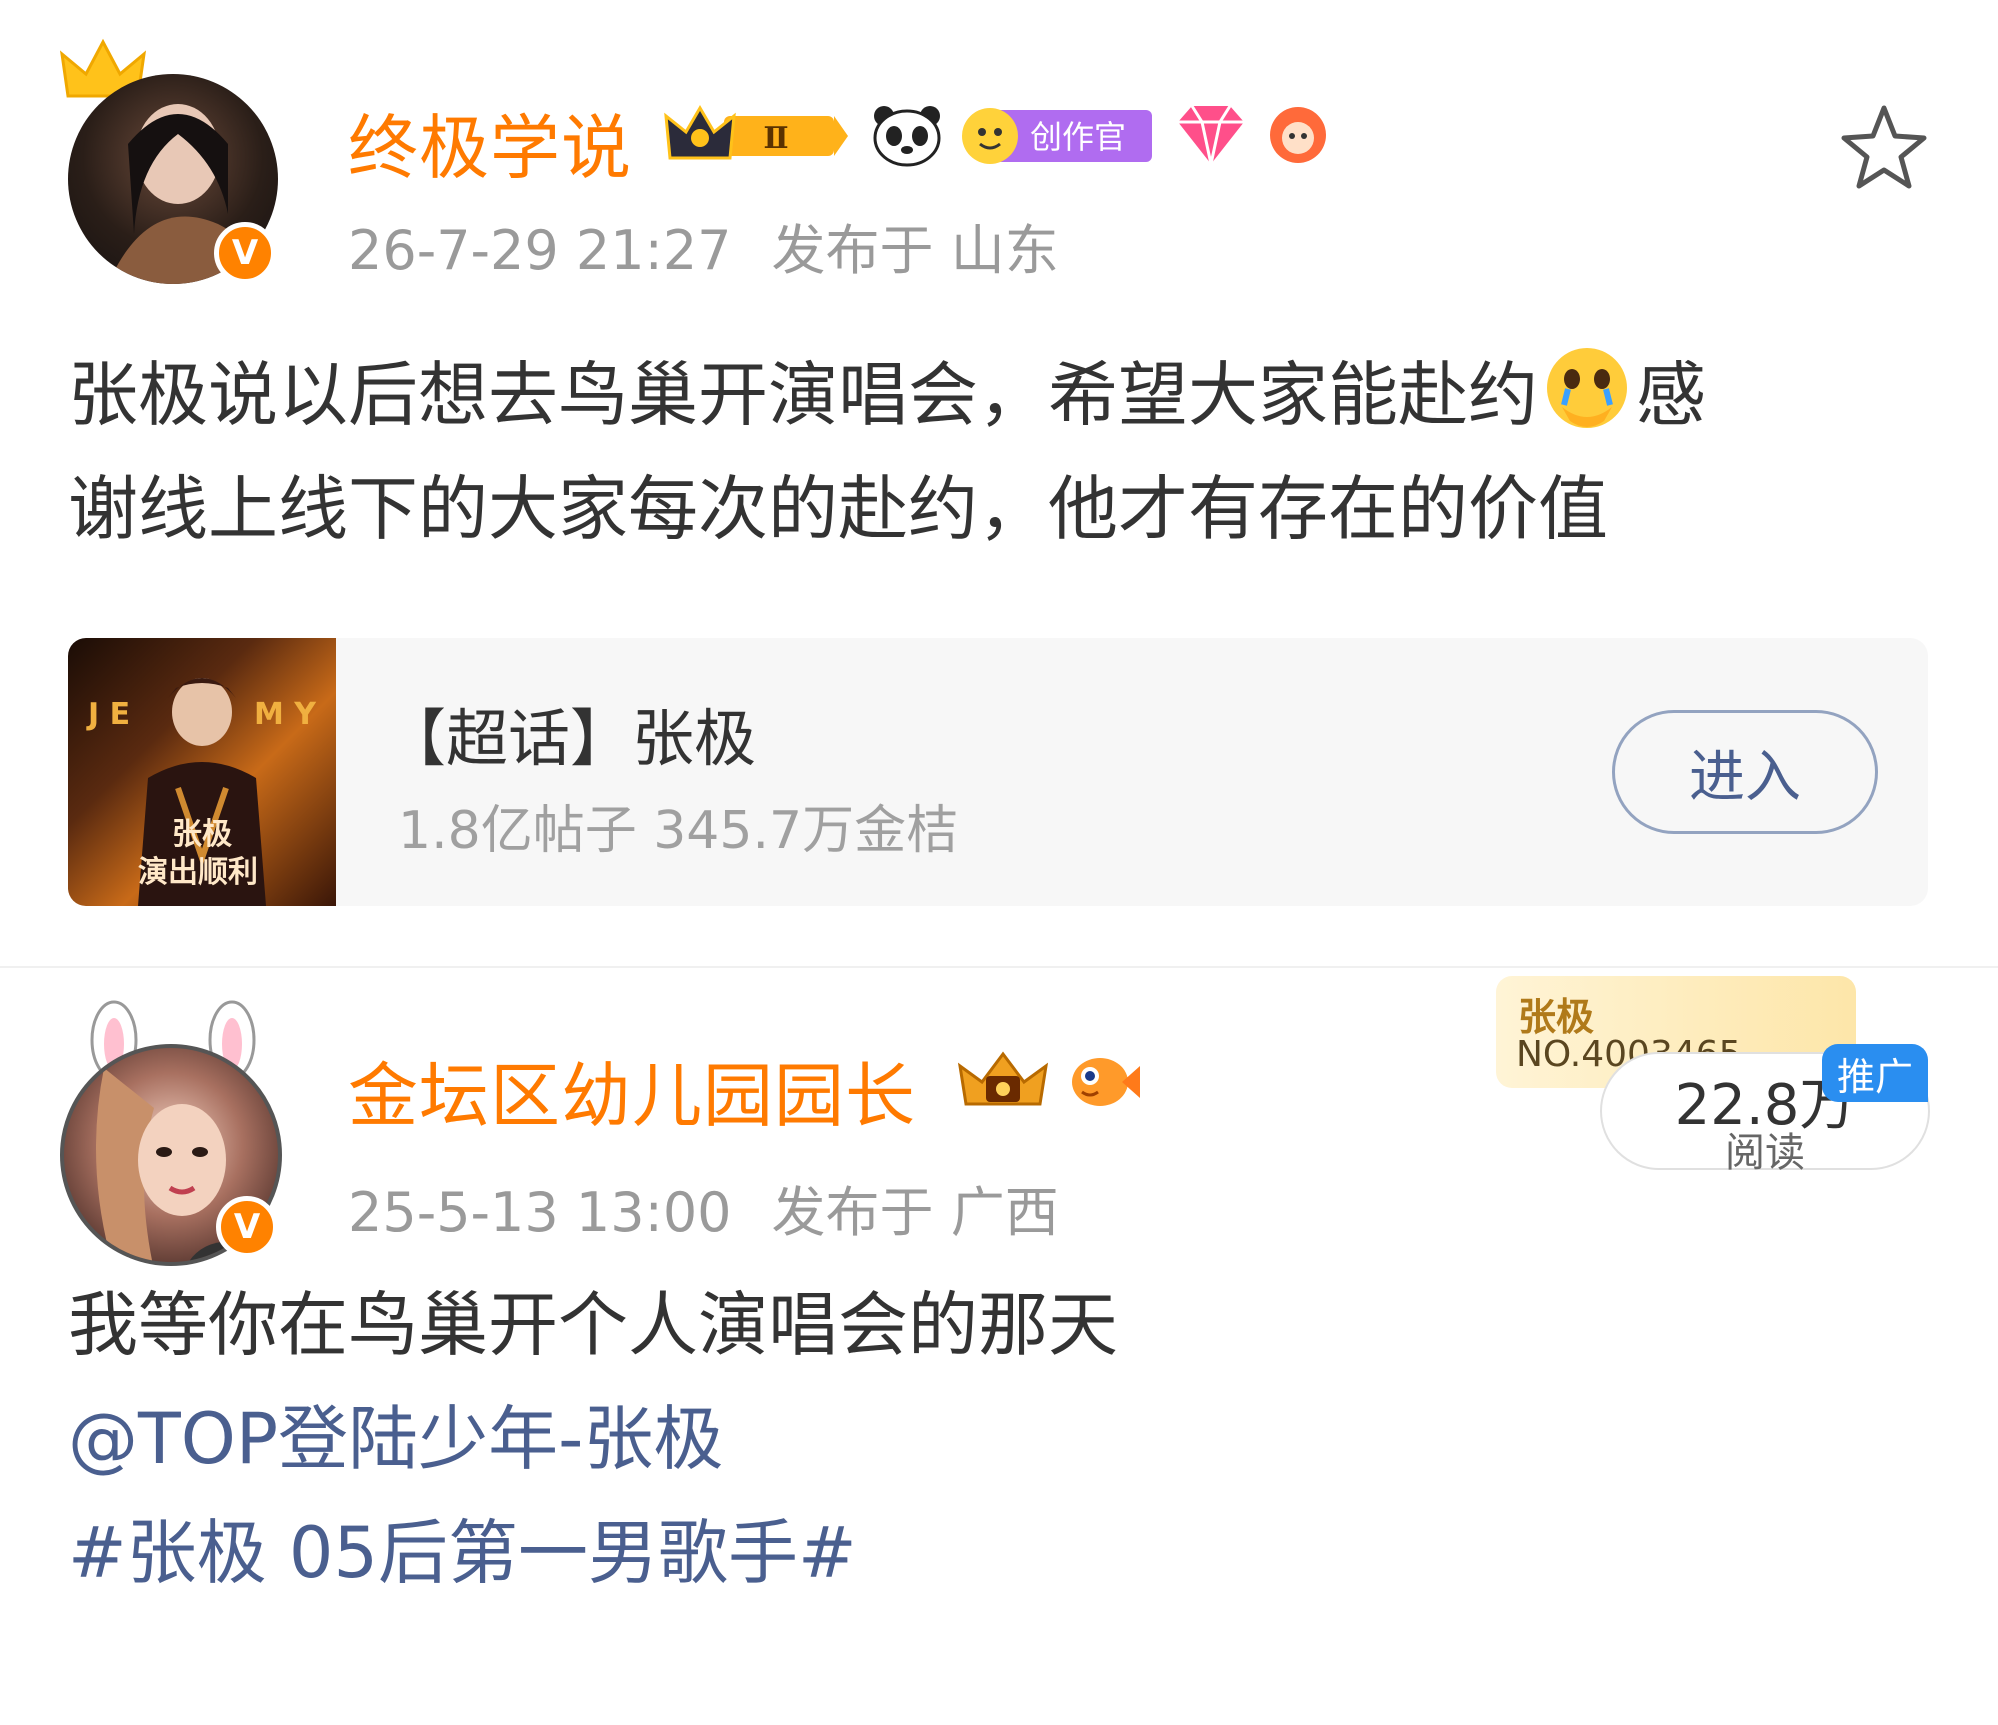 The image size is (1998, 1725). I want to click on svg-text: 张极, so click(202, 834).